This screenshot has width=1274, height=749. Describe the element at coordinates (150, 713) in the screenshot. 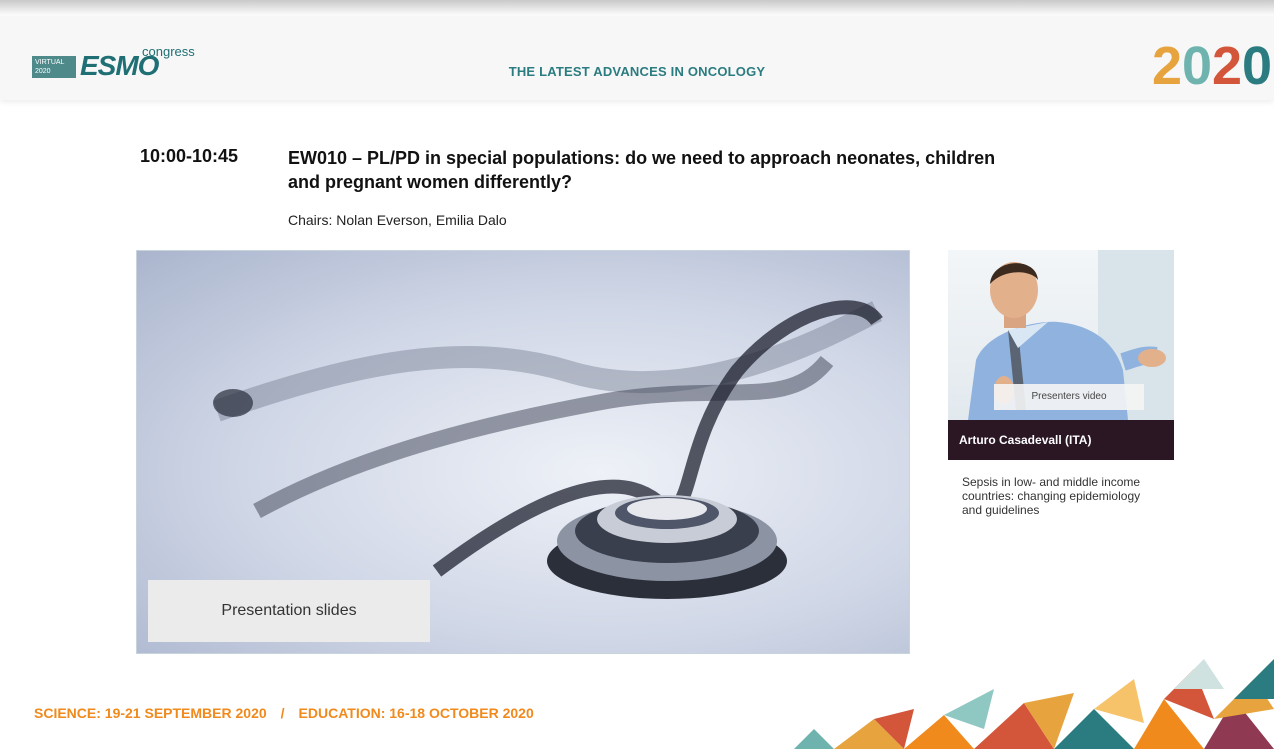

I see `science-dates: SCIENCE: 19-21 SEPTEMBER 2020` at that location.